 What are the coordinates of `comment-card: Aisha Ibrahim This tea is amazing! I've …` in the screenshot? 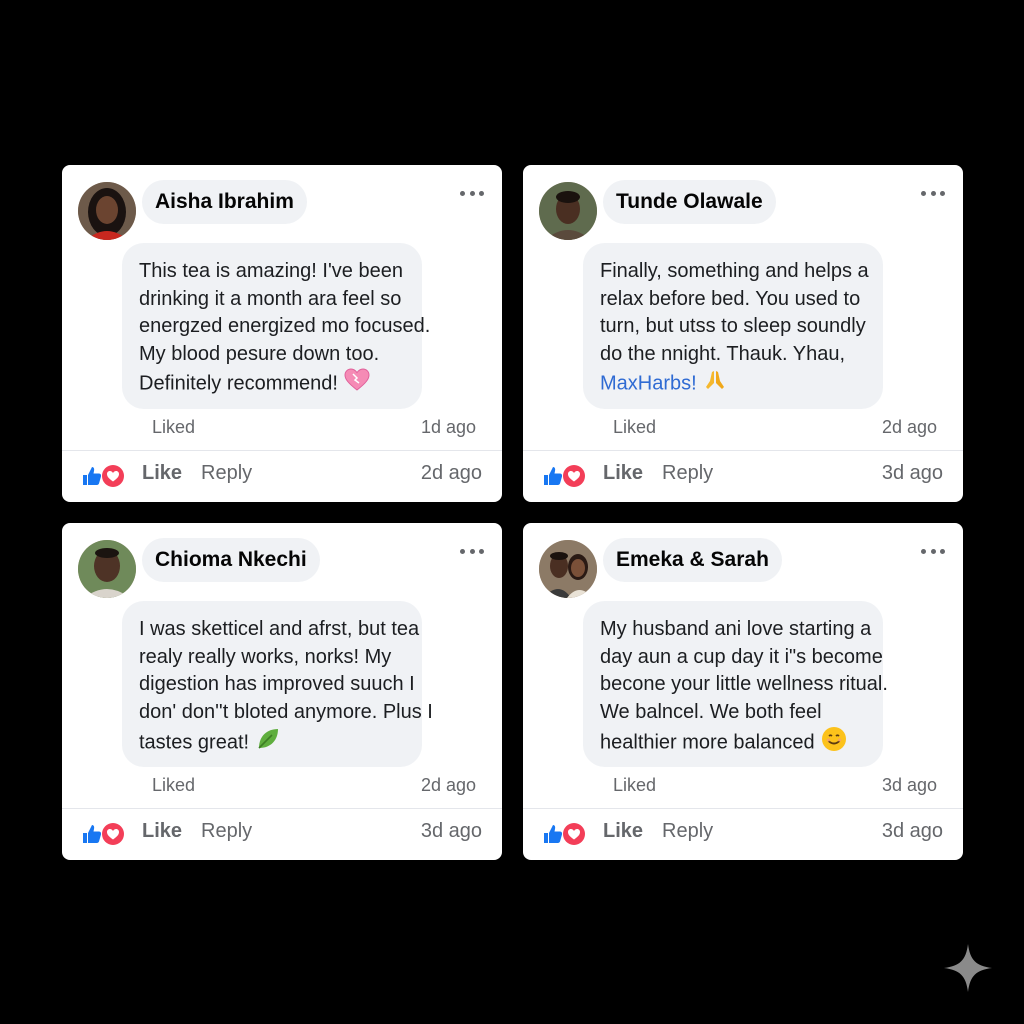 It's located at (282, 333).